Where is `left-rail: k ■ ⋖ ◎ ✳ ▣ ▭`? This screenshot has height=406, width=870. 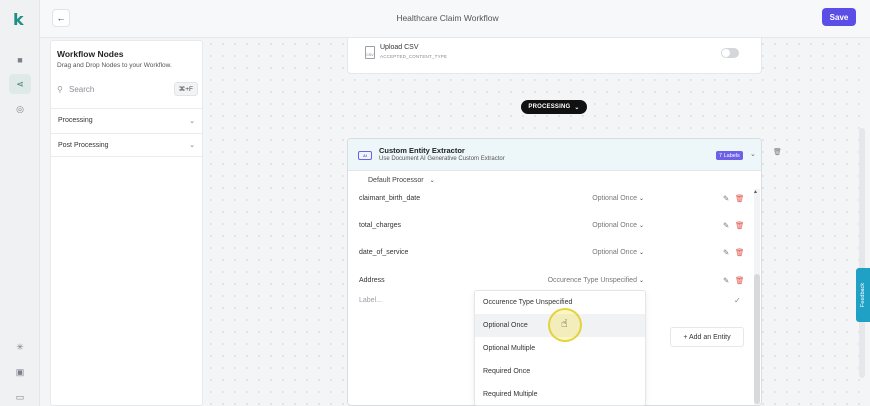
left-rail: k ■ ⋖ ◎ ✳ ▣ ▭ is located at coordinates (20, 203).